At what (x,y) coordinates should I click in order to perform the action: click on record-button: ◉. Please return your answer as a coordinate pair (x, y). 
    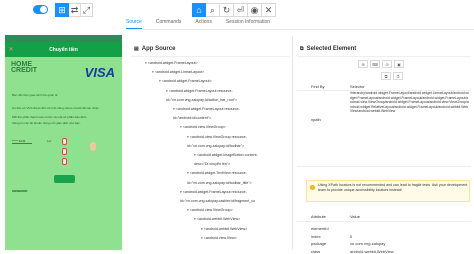
    Looking at the image, I should click on (255, 10).